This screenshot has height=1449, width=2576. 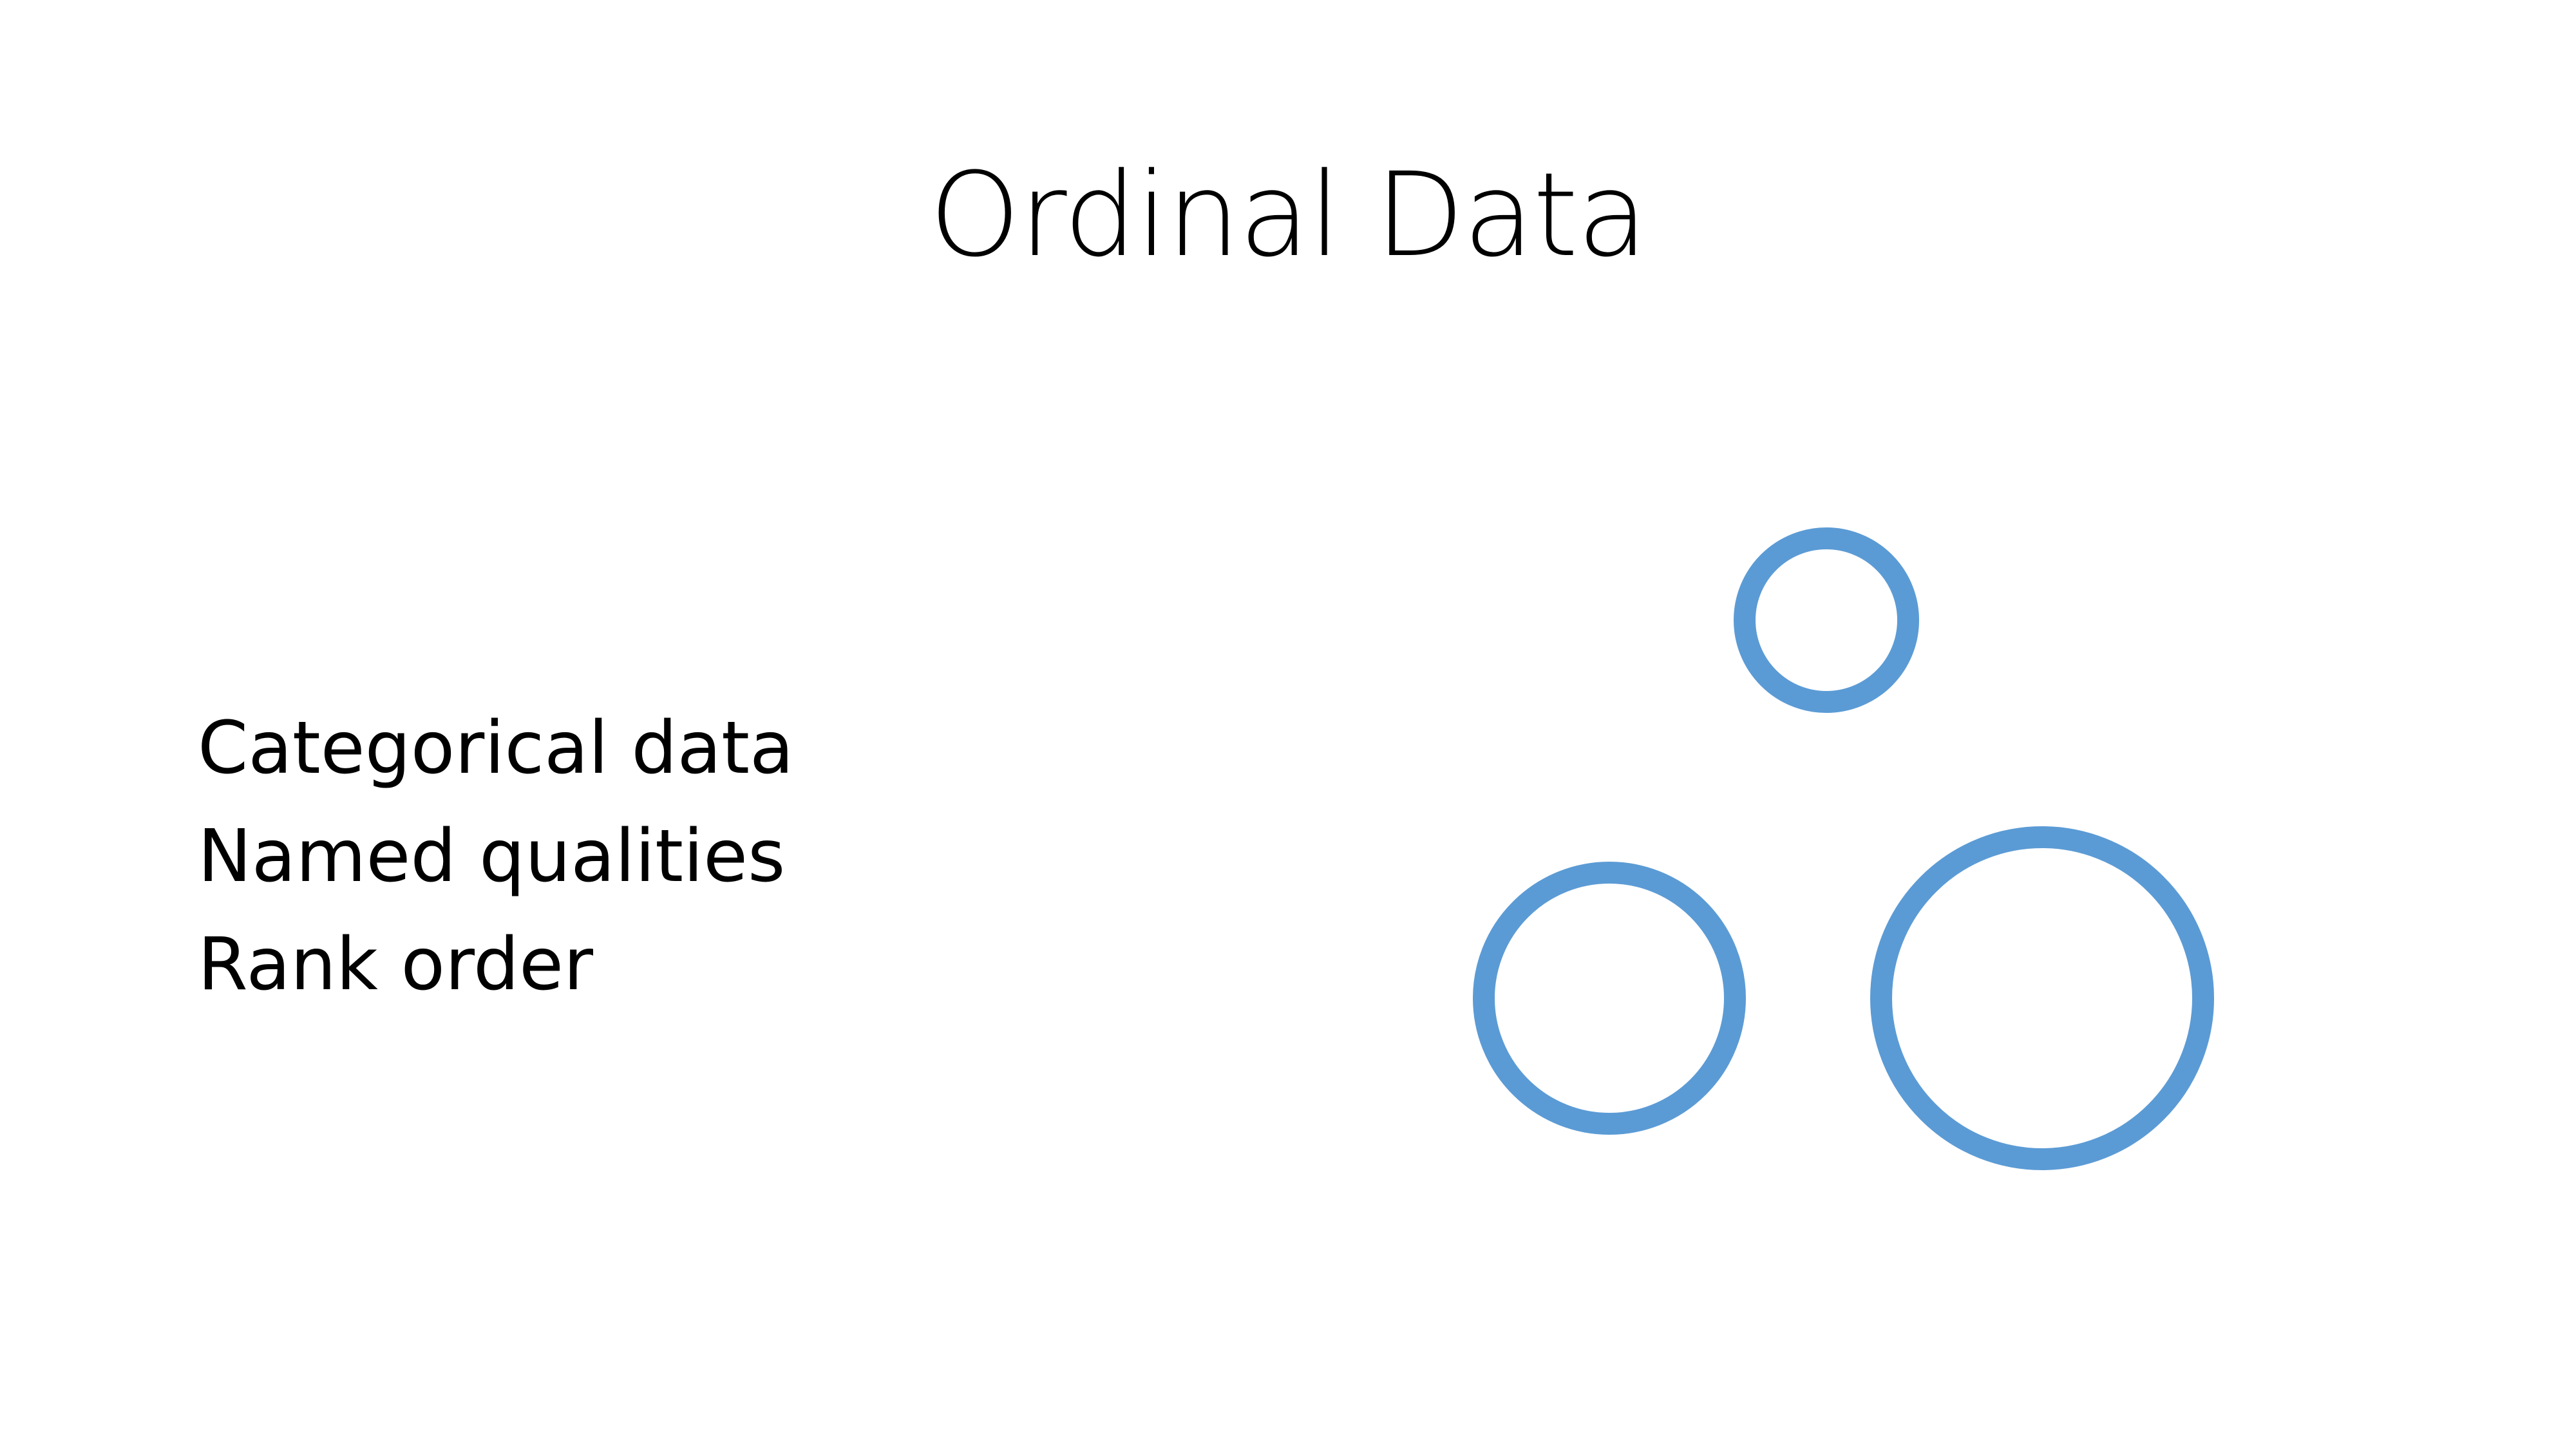 What do you see at coordinates (1288, 215) in the screenshot?
I see `slide-title: Ordinal Data` at bounding box center [1288, 215].